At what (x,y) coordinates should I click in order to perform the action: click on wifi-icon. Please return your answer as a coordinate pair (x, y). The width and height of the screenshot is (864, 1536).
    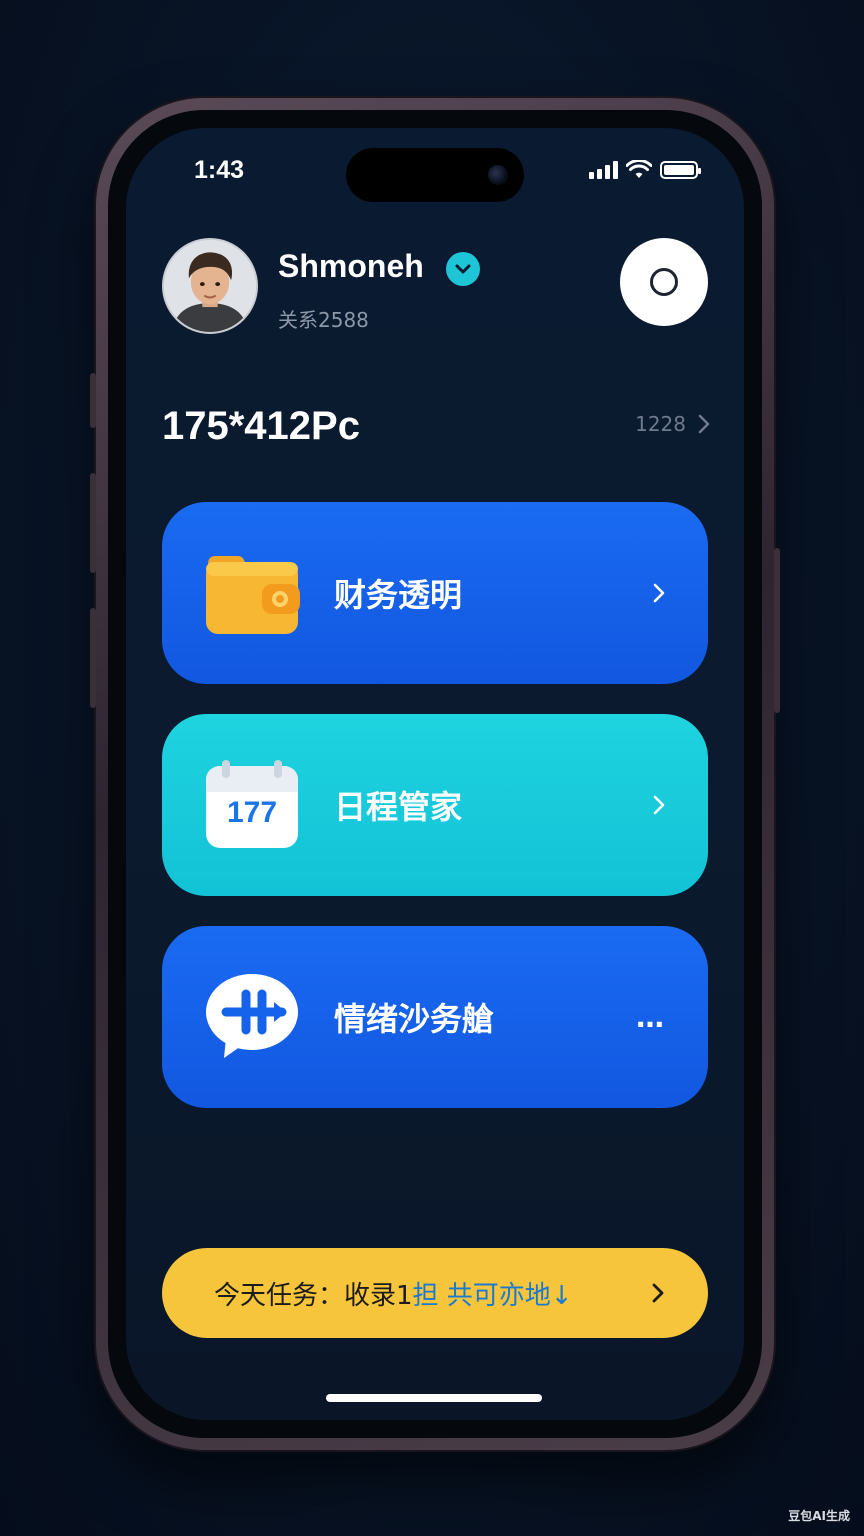
    Looking at the image, I should click on (639, 169).